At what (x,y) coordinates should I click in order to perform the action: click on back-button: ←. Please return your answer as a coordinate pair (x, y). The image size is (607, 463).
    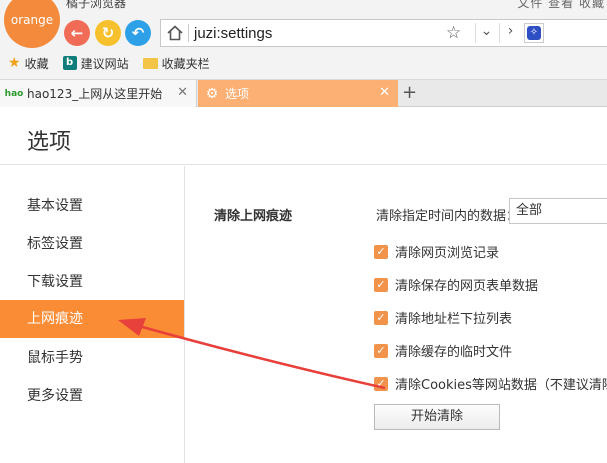
    Looking at the image, I should click on (77, 33).